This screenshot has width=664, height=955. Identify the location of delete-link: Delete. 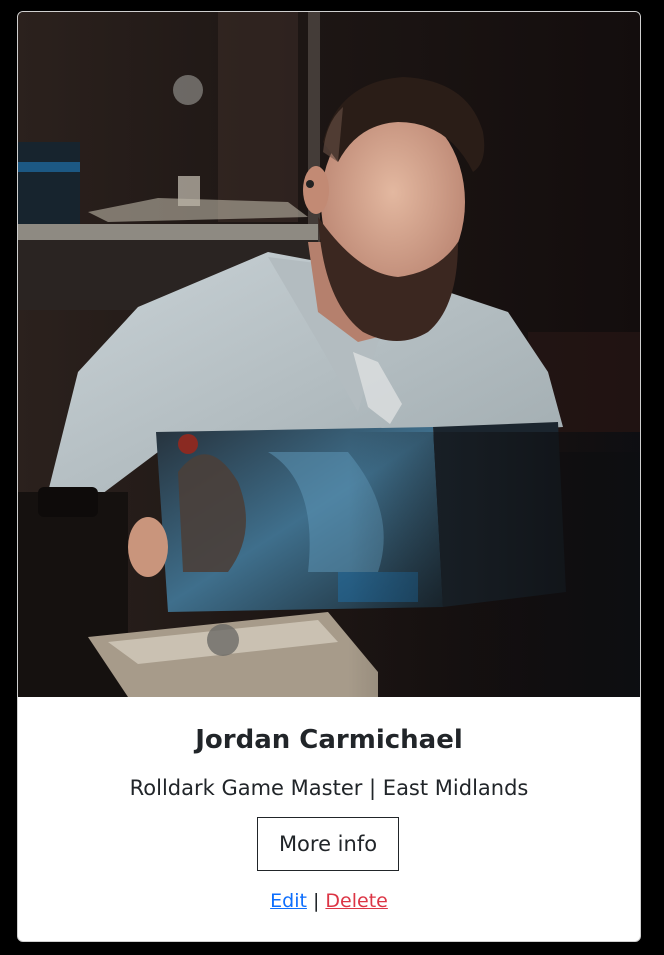
(356, 901).